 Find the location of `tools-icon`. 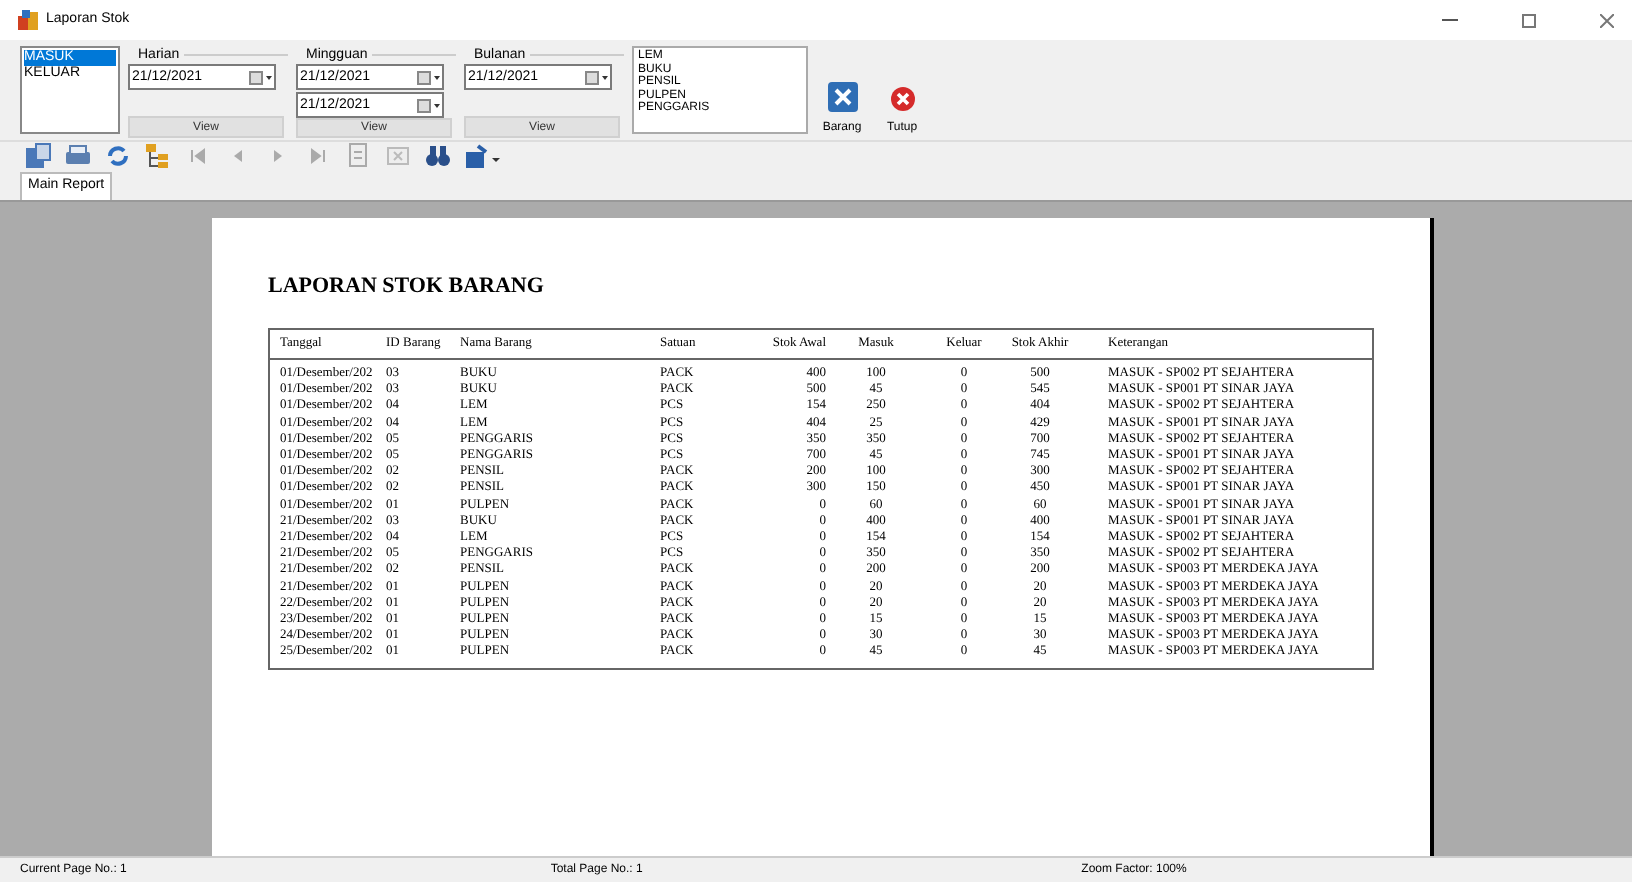

tools-icon is located at coordinates (842, 97).